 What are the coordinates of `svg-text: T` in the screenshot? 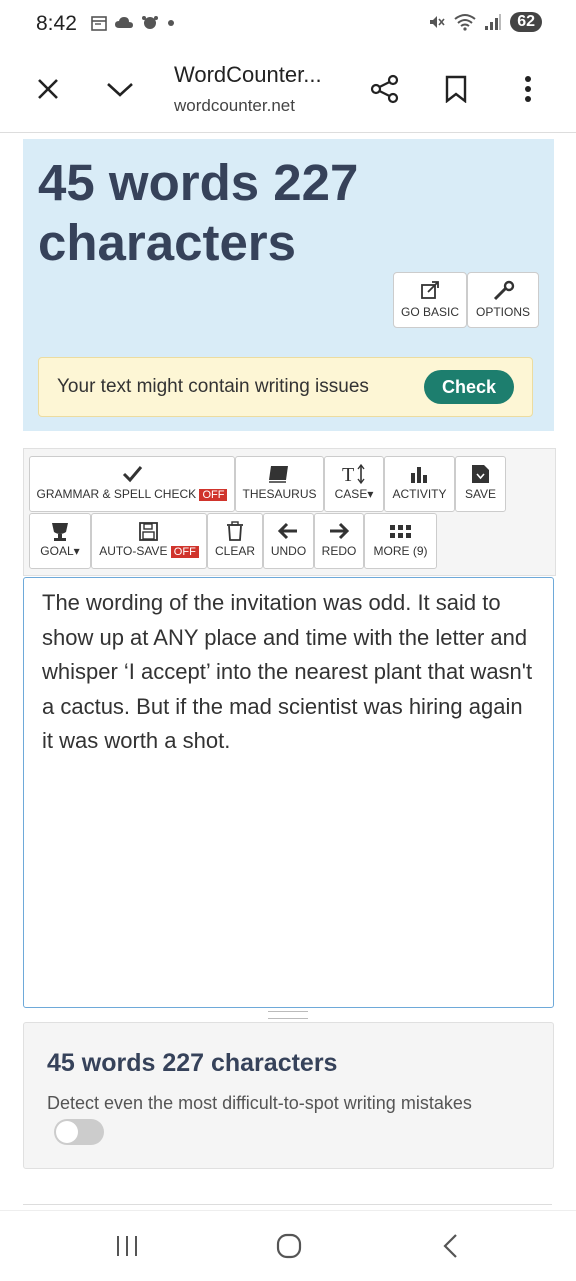 It's located at (348, 474).